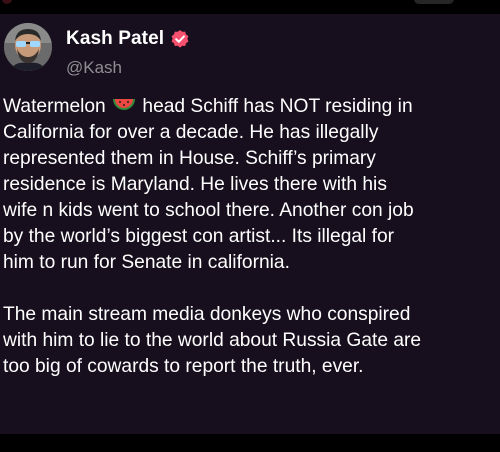  I want to click on post-text-segment: Watermelon, so click(54, 106).